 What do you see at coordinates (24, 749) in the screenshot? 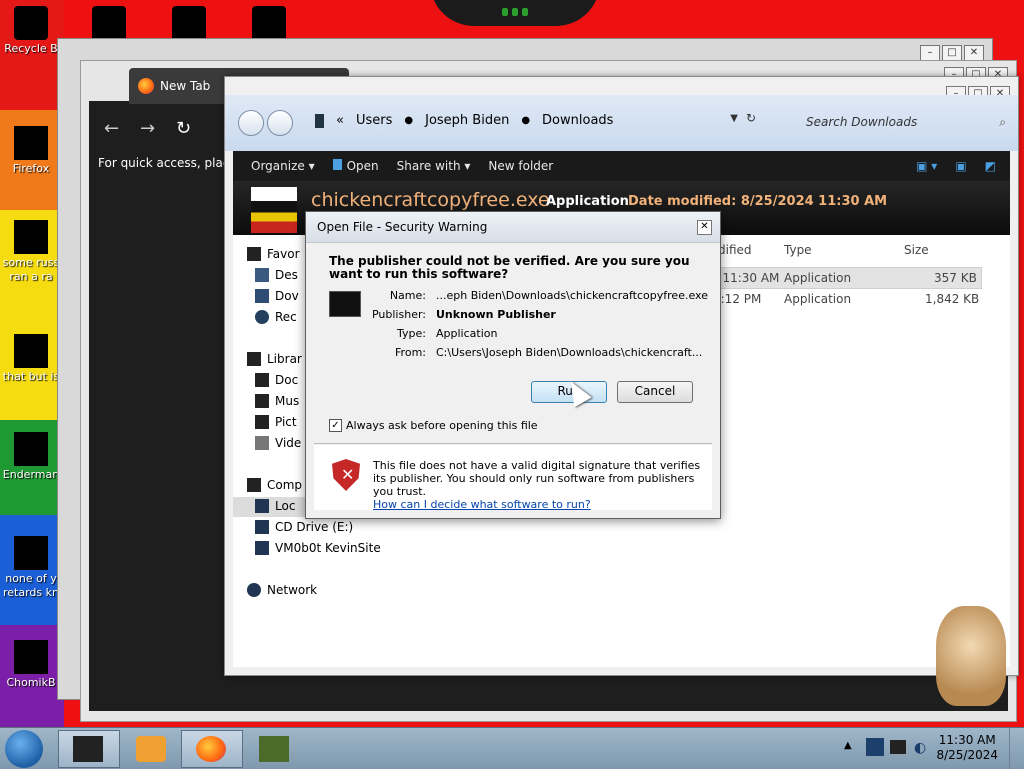
I see `start-button` at bounding box center [24, 749].